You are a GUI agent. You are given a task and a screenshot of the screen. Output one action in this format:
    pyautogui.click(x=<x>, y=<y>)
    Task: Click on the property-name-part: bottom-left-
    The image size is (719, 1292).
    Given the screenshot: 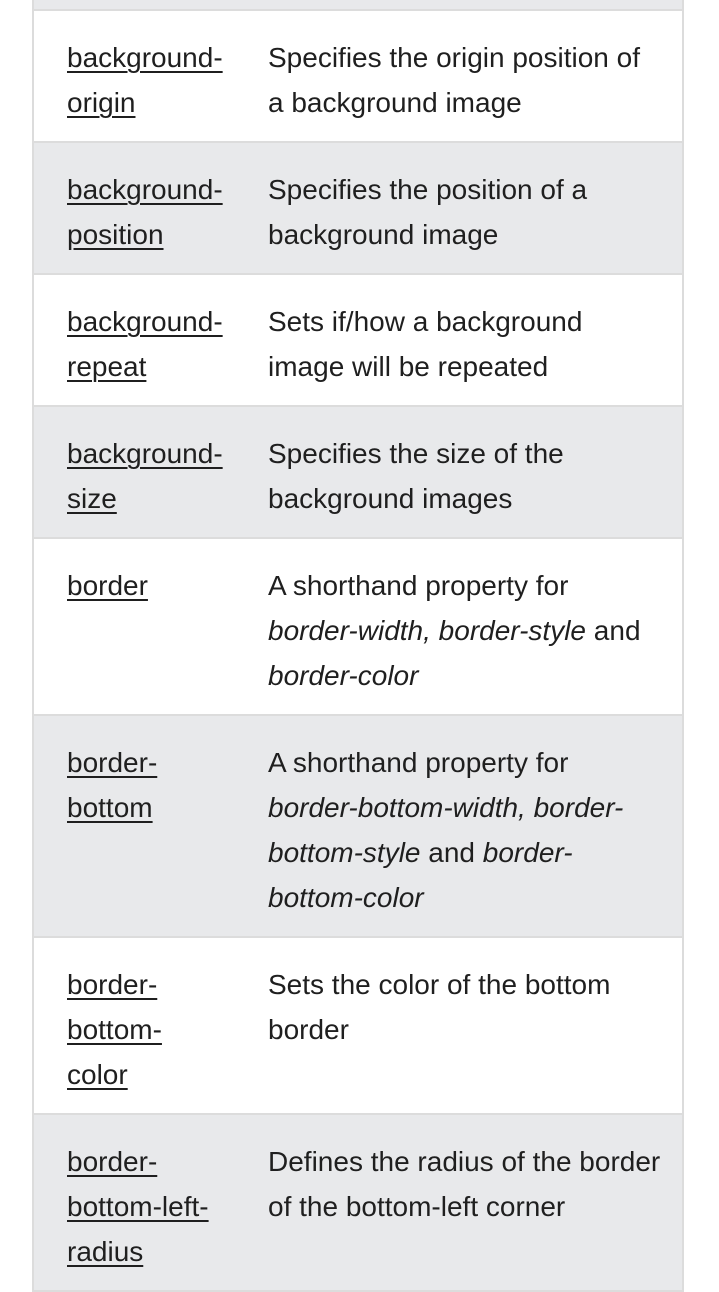 What is the action you would take?
    pyautogui.click(x=138, y=1206)
    